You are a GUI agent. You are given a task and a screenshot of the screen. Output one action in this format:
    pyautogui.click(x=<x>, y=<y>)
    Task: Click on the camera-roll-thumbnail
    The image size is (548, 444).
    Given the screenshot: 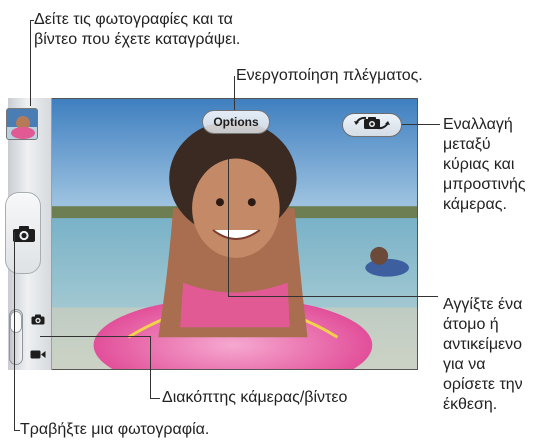 What is the action you would take?
    pyautogui.click(x=22, y=124)
    